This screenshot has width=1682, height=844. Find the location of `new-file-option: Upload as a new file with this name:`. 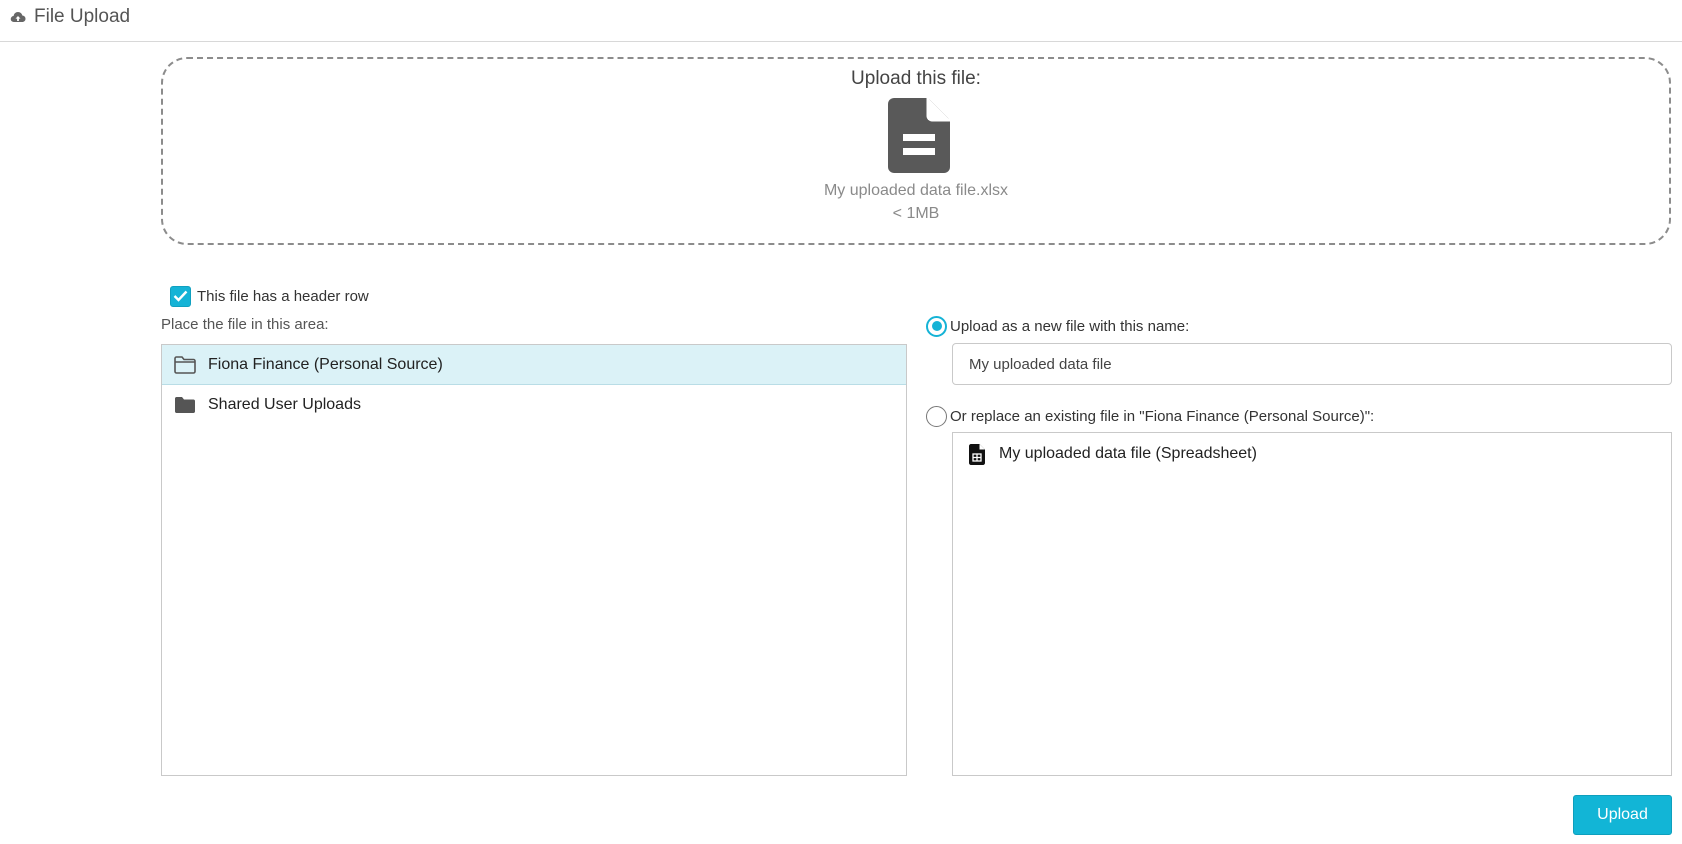

new-file-option: Upload as a new file with this name: is located at coordinates (1057, 326).